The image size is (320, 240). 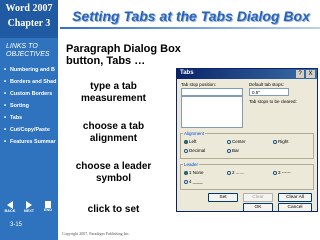 I want to click on brand-line-1: Word 2007, so click(x=29, y=8).